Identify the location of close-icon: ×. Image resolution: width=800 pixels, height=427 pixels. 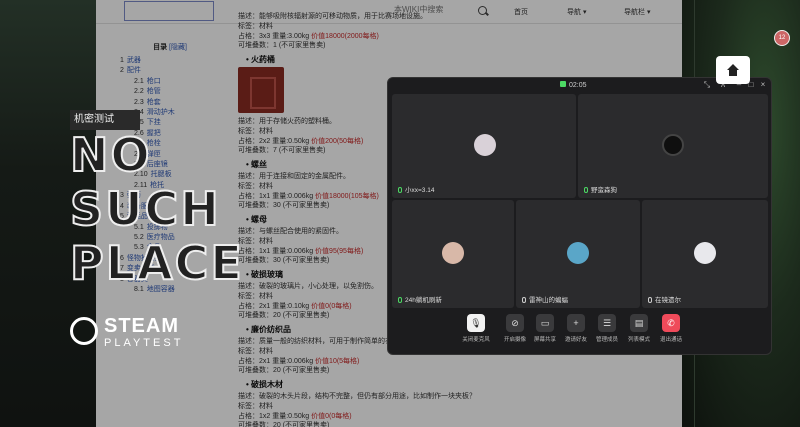
(763, 85).